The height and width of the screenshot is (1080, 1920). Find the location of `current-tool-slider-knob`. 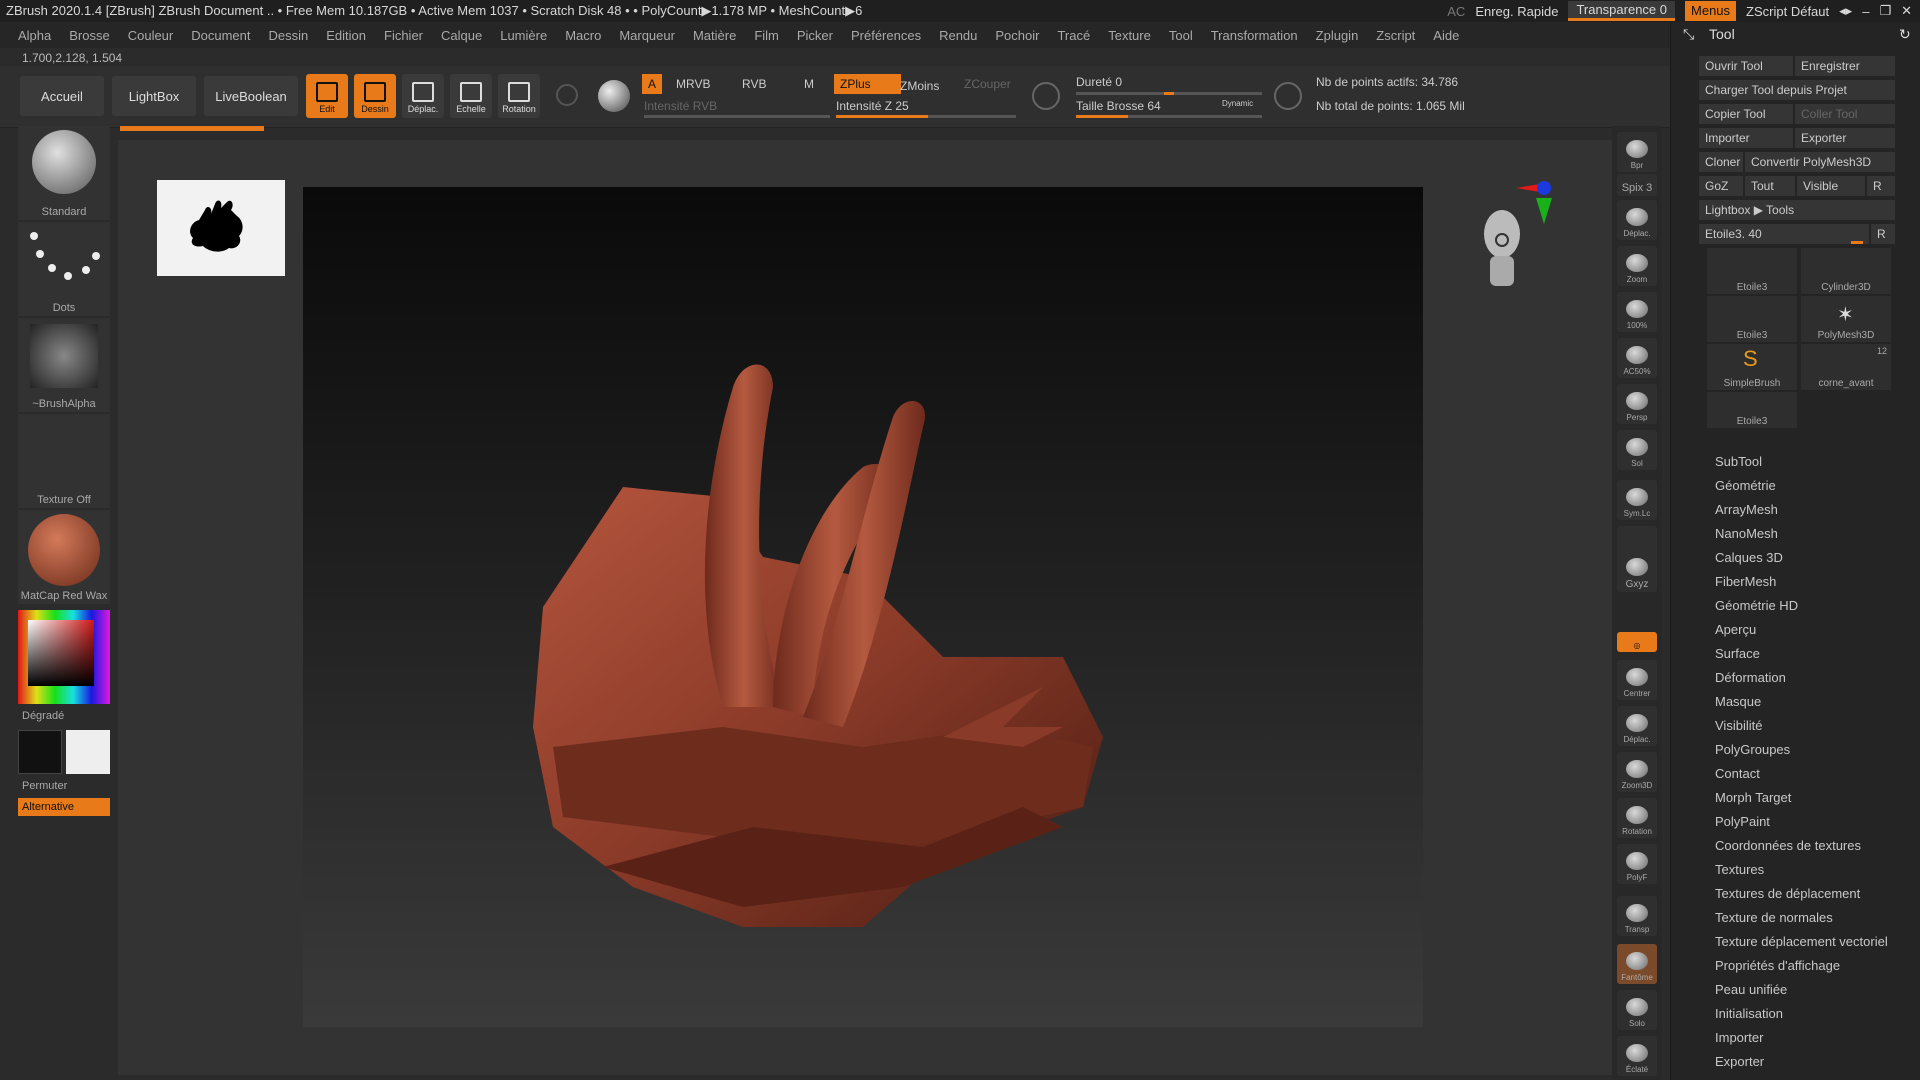

current-tool-slider-knob is located at coordinates (1857, 242).